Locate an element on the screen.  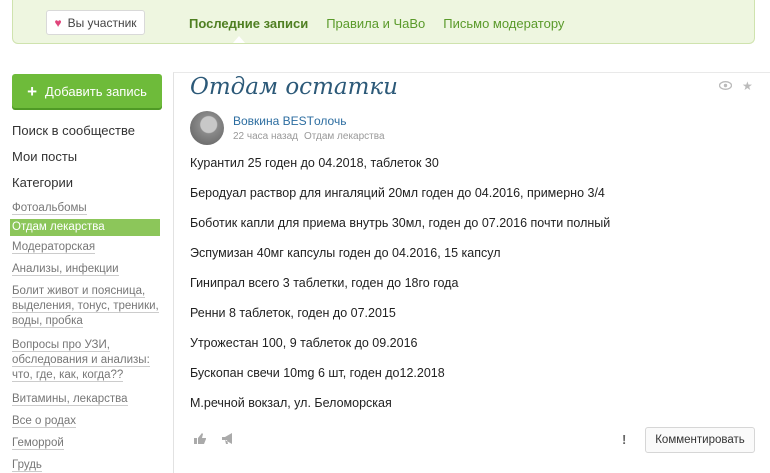
sidebar-category-childbirth: Все о родах is located at coordinates (87, 421).